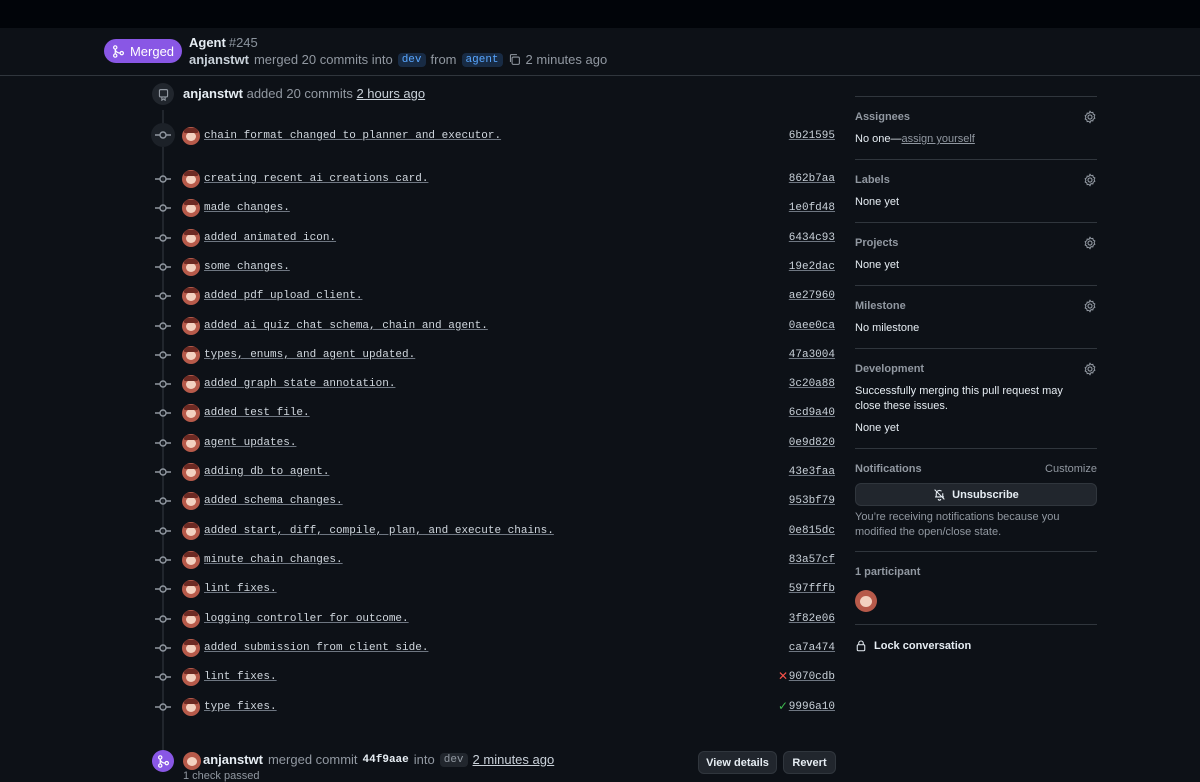  I want to click on commit-sha: ca7a474, so click(812, 648).